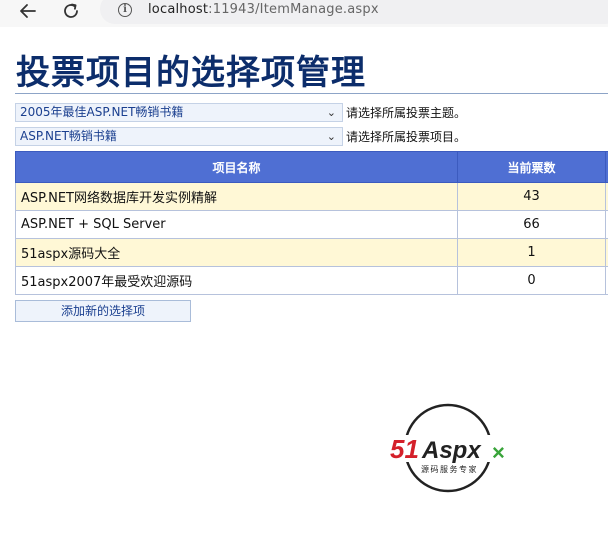 The height and width of the screenshot is (560, 608). Describe the element at coordinates (236, 167) in the screenshot. I see `column-header-name: 项目名称` at that location.